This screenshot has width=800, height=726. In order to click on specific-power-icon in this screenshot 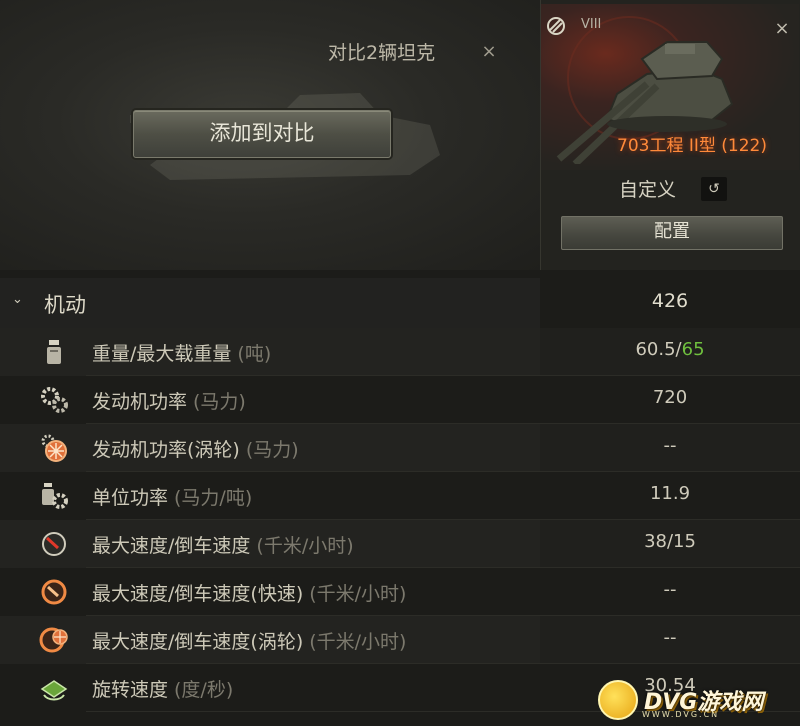, I will do `click(55, 496)`.